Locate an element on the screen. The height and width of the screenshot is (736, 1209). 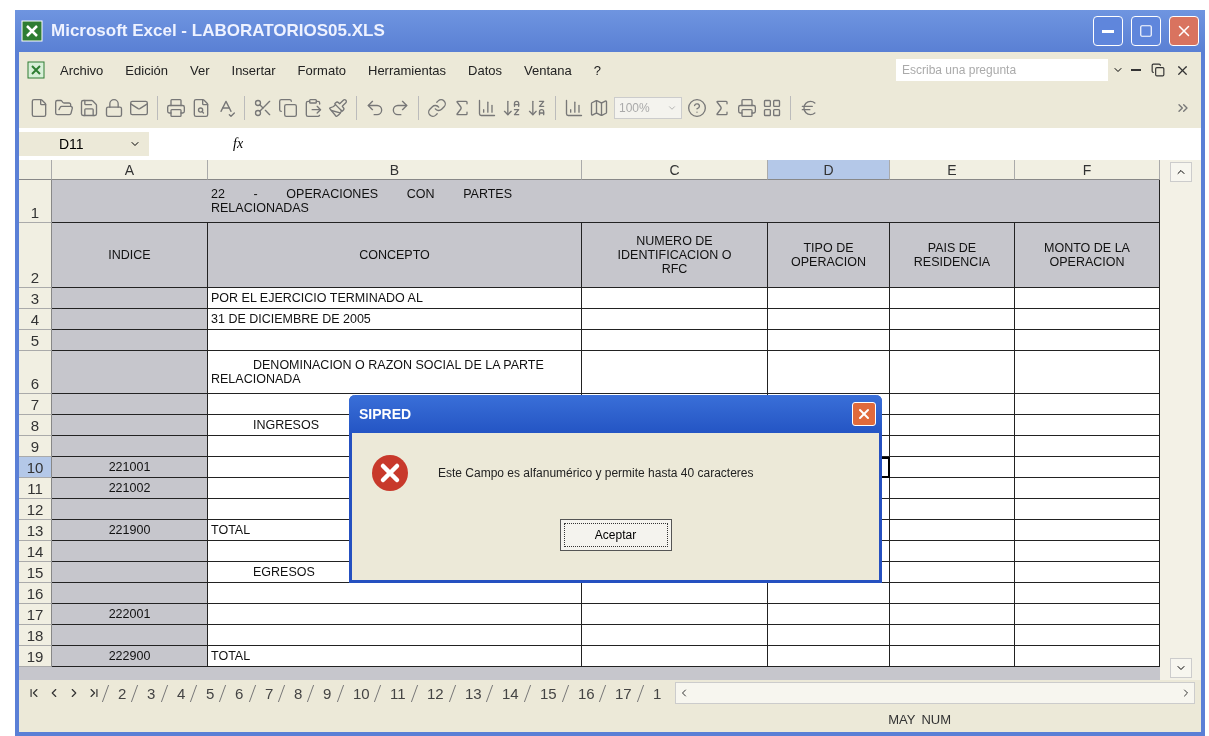
column-header: B is located at coordinates (395, 170).